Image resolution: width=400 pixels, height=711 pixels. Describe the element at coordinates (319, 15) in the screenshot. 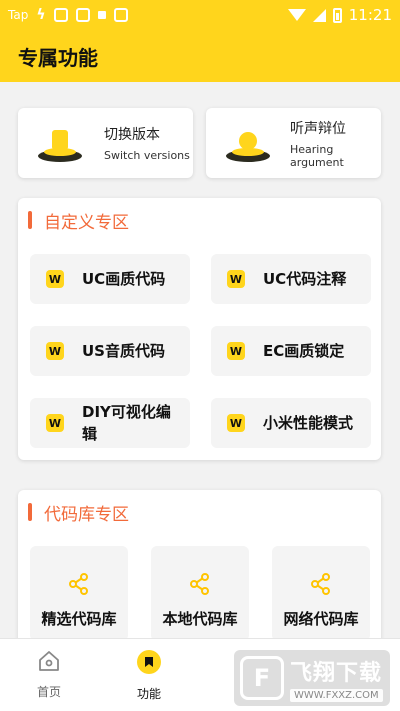

I see `signal-icon` at that location.